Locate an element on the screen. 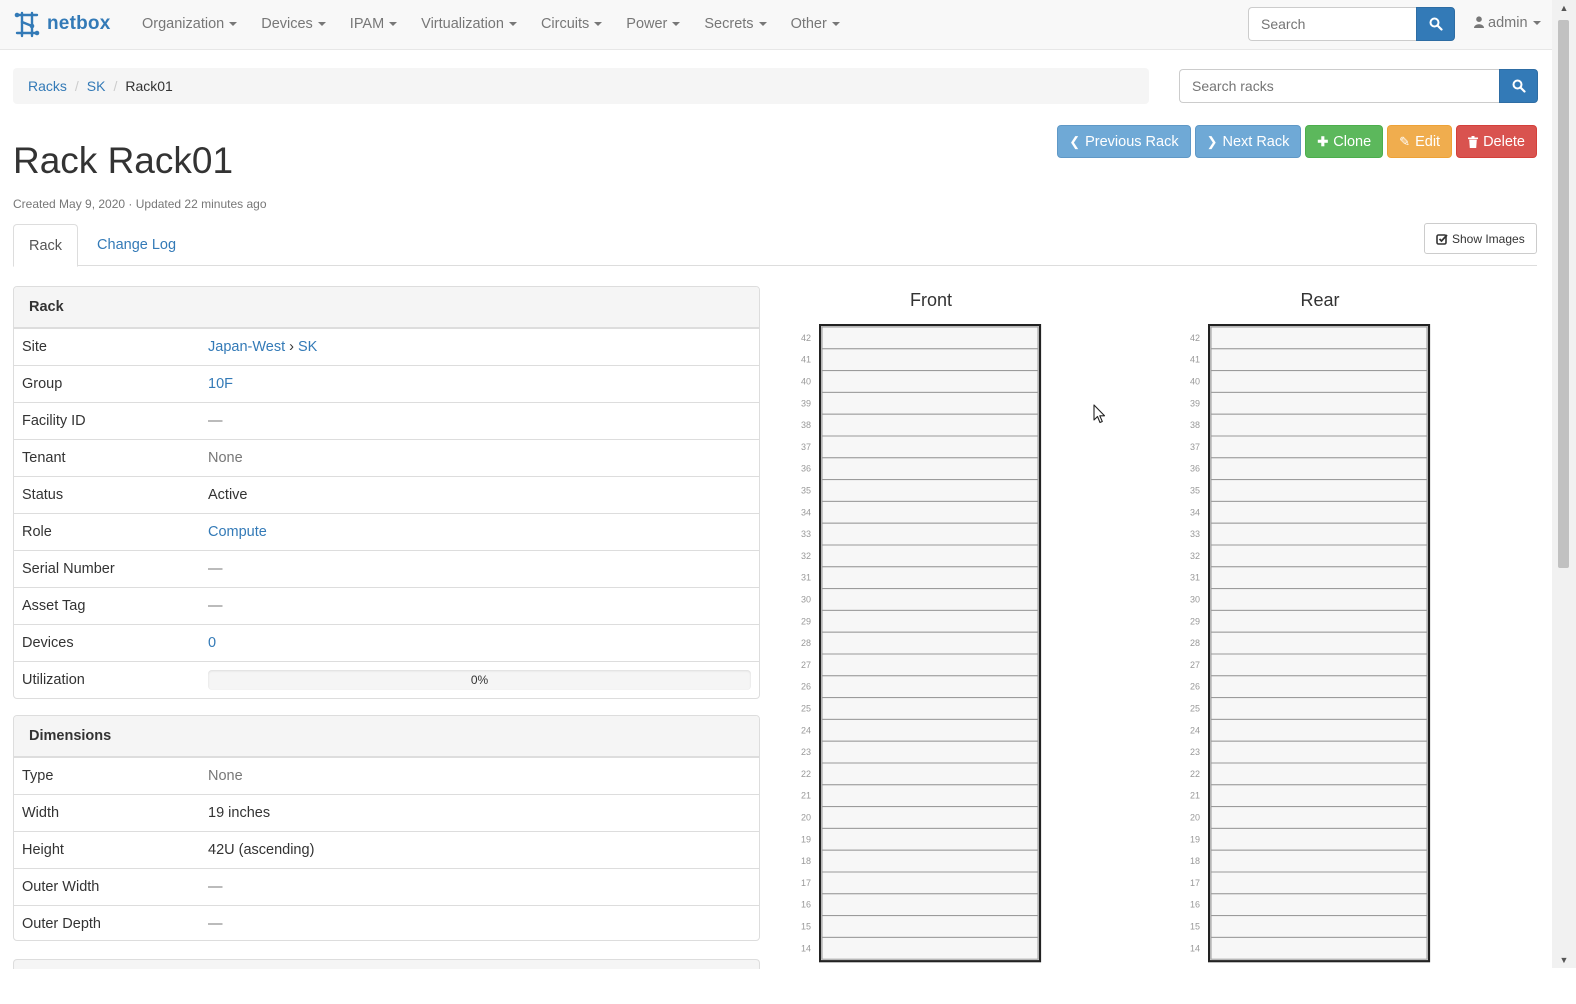 The height and width of the screenshot is (1004, 1576). role-link: Compute is located at coordinates (237, 532).